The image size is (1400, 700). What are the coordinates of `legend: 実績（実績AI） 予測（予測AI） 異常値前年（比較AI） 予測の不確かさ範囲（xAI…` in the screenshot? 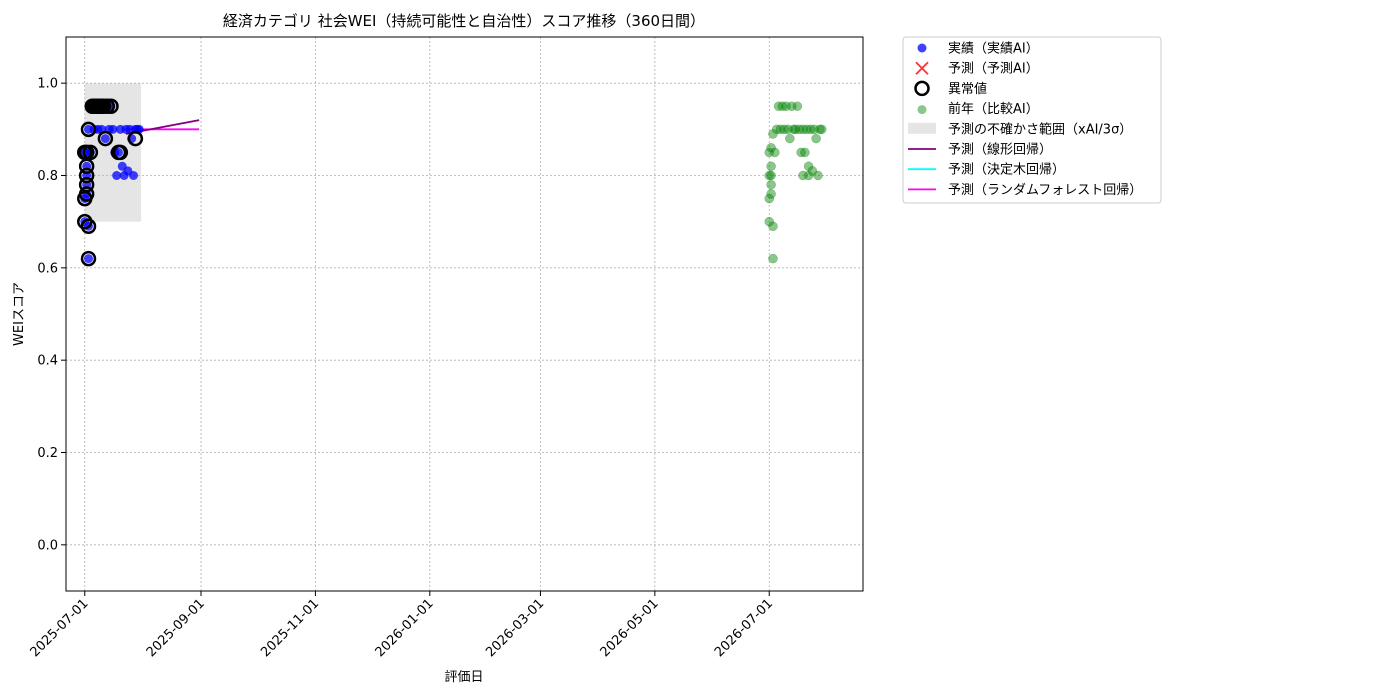 It's located at (1032, 120).